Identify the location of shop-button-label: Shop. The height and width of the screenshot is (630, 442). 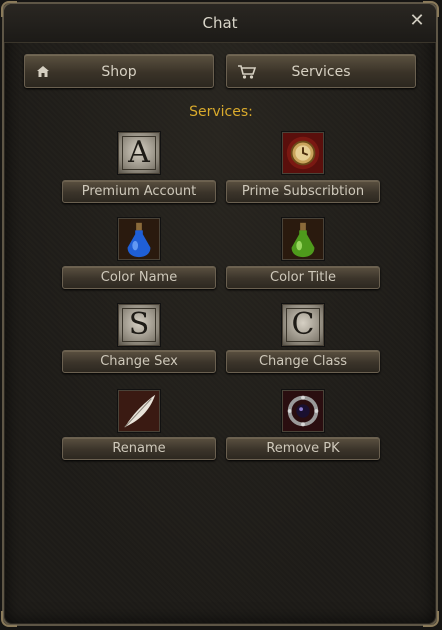
(119, 72).